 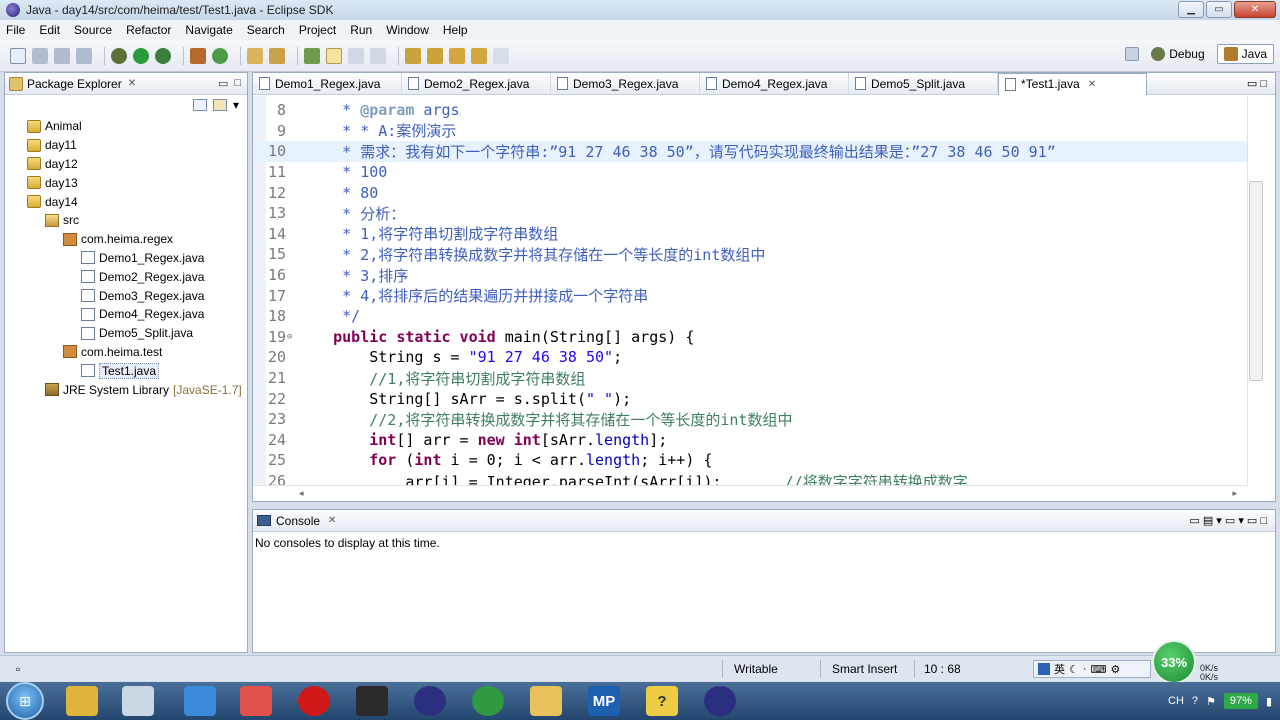 What do you see at coordinates (119, 55) in the screenshot?
I see `debug-icon` at bounding box center [119, 55].